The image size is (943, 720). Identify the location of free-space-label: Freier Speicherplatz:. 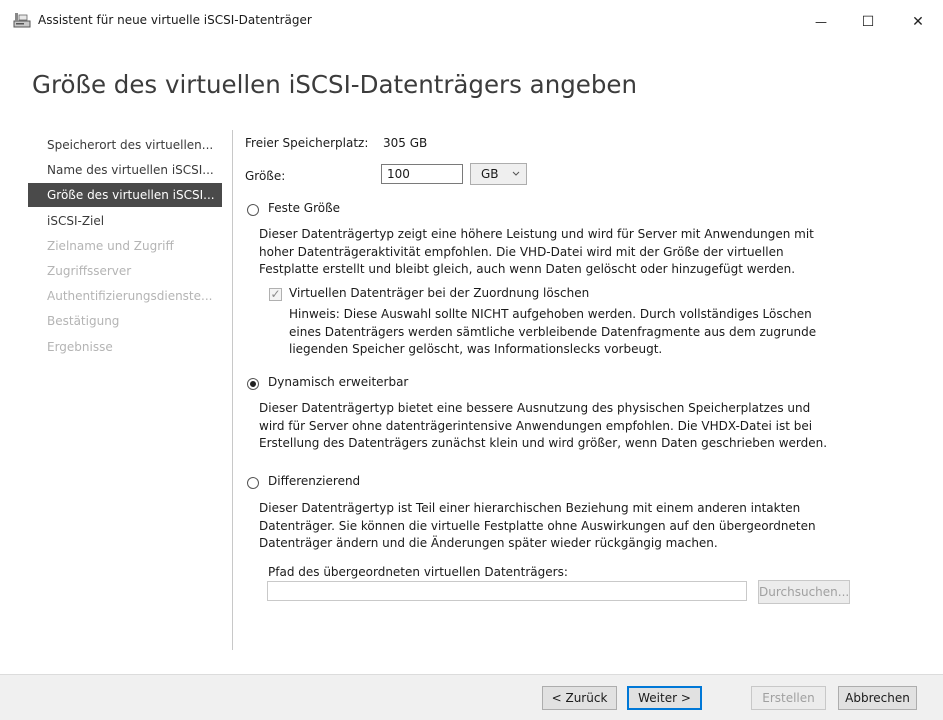
(307, 143).